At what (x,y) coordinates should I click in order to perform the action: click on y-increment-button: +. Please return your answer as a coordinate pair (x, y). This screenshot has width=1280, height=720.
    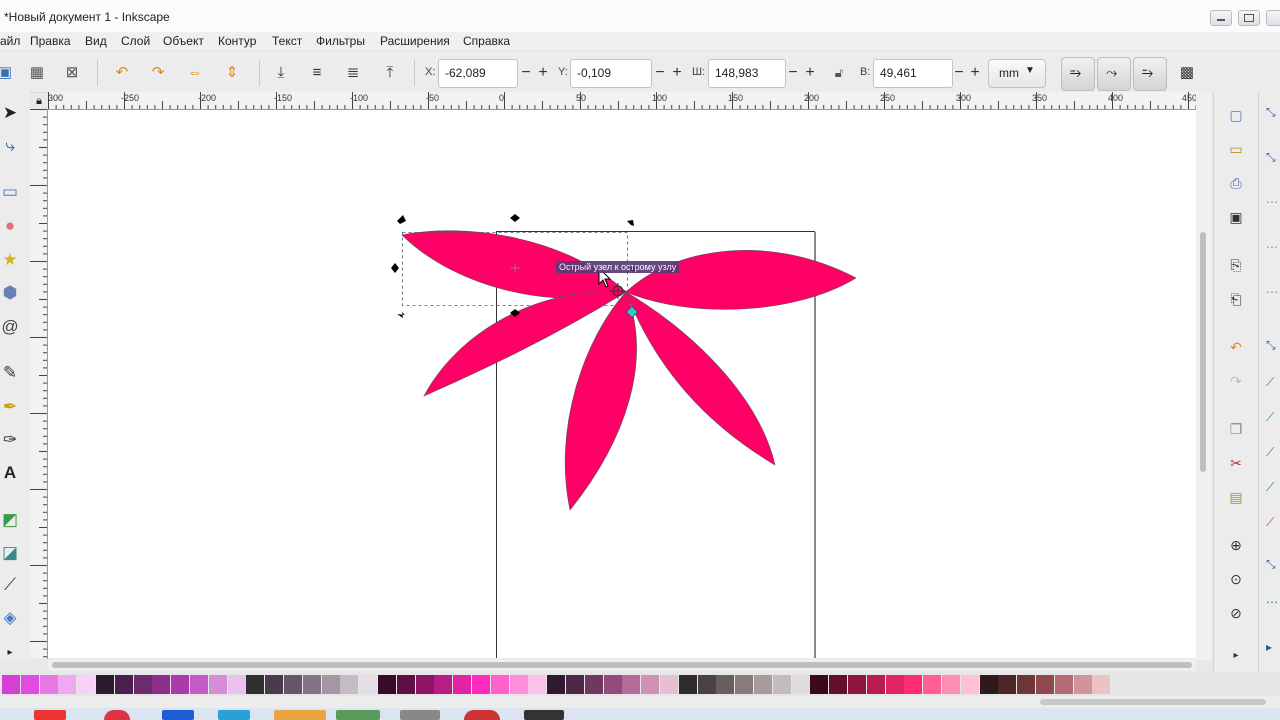
    Looking at the image, I should click on (677, 72).